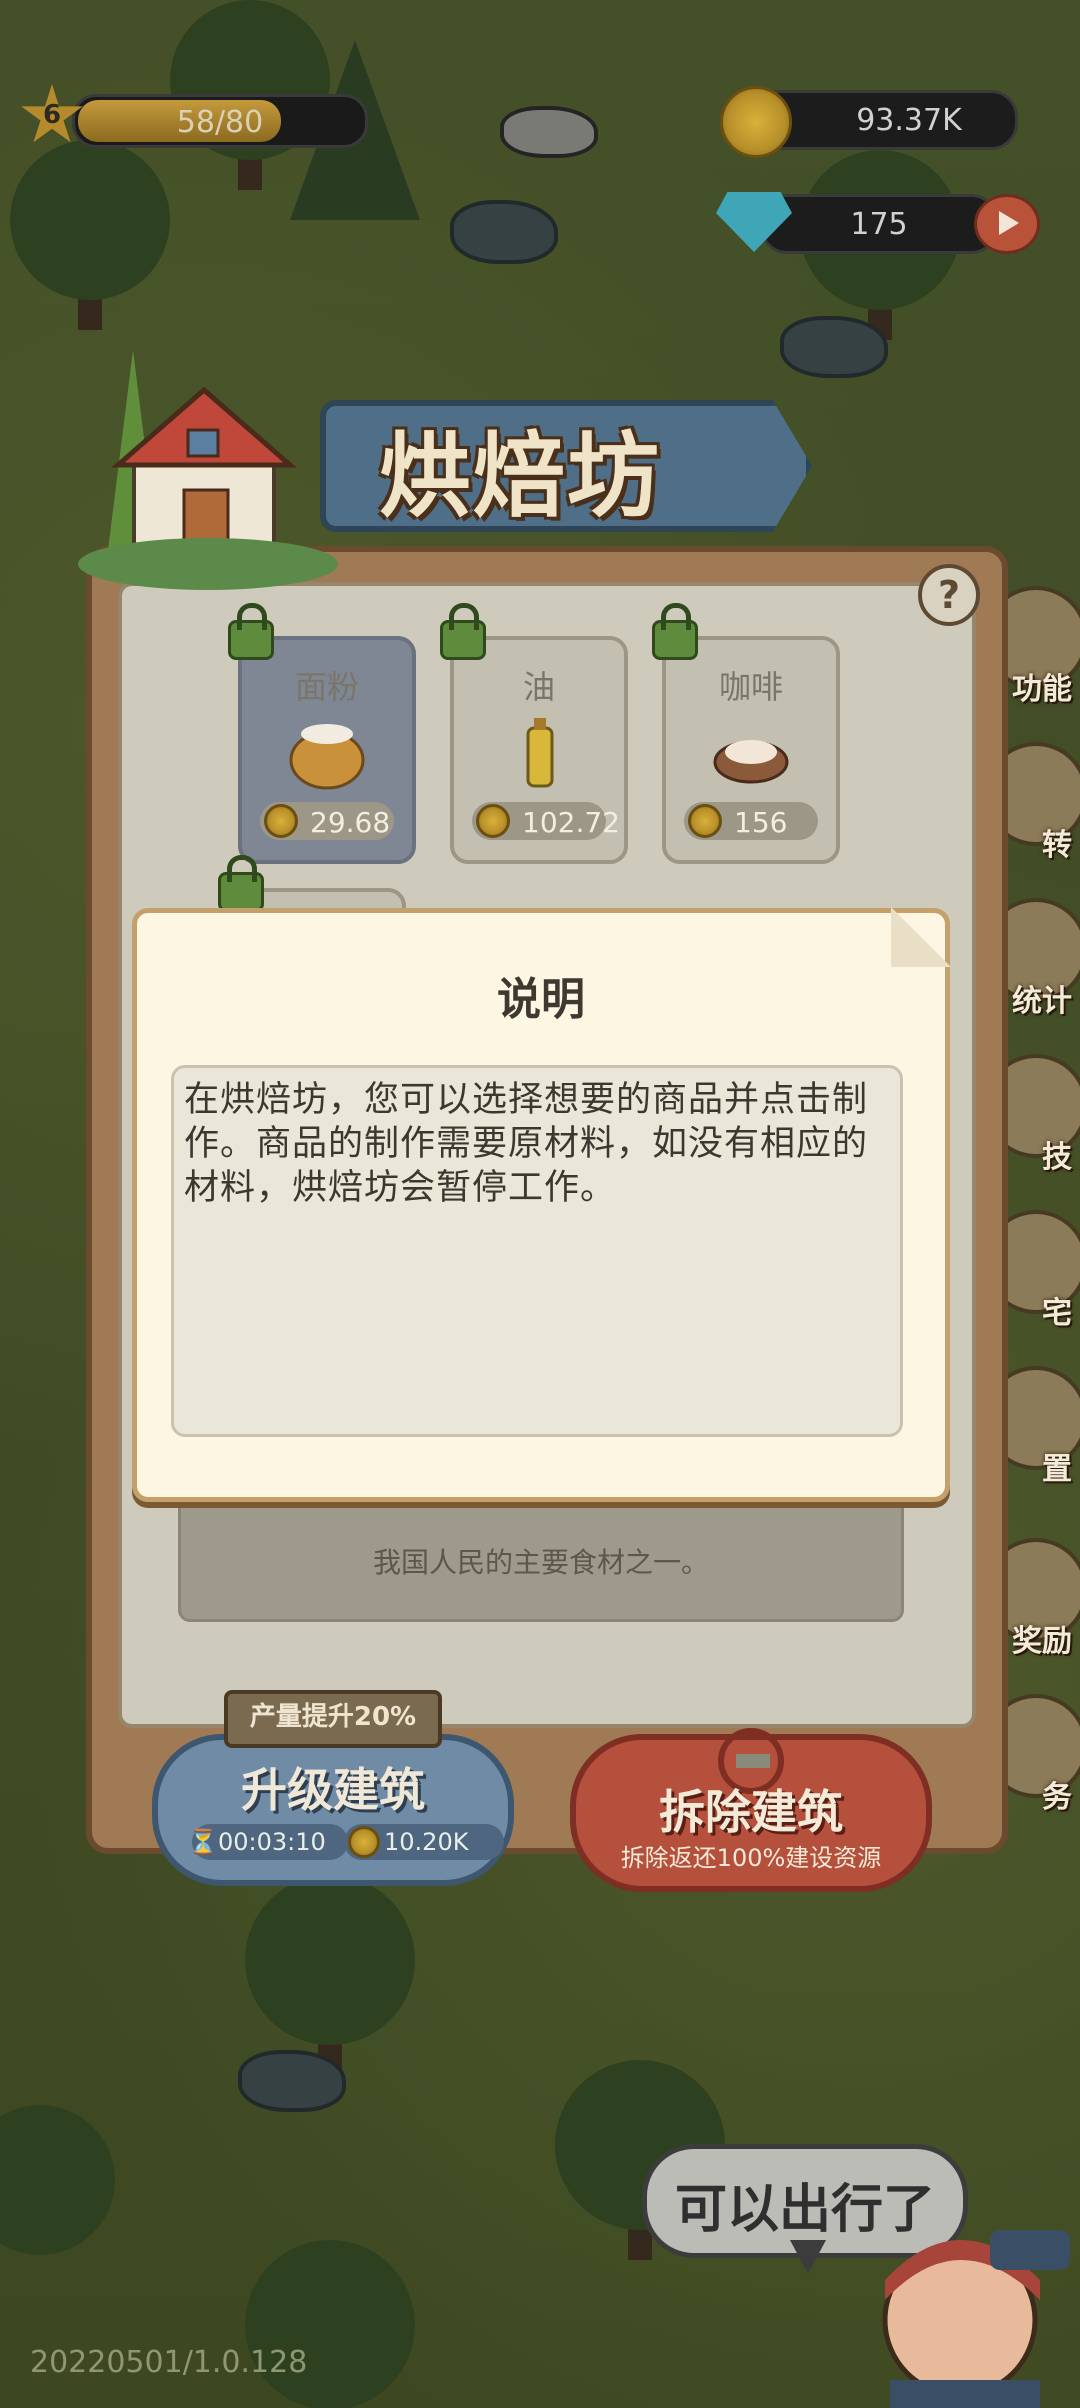  Describe the element at coordinates (538, 687) in the screenshot. I see `product-name: 油` at that location.